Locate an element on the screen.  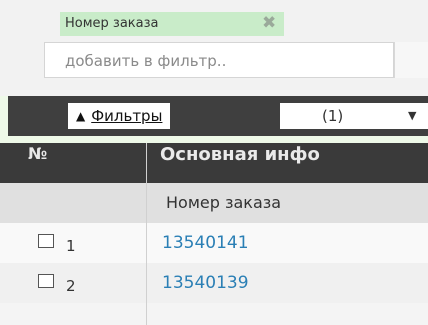
filter-chip-label: Номер заказа is located at coordinates (112, 23).